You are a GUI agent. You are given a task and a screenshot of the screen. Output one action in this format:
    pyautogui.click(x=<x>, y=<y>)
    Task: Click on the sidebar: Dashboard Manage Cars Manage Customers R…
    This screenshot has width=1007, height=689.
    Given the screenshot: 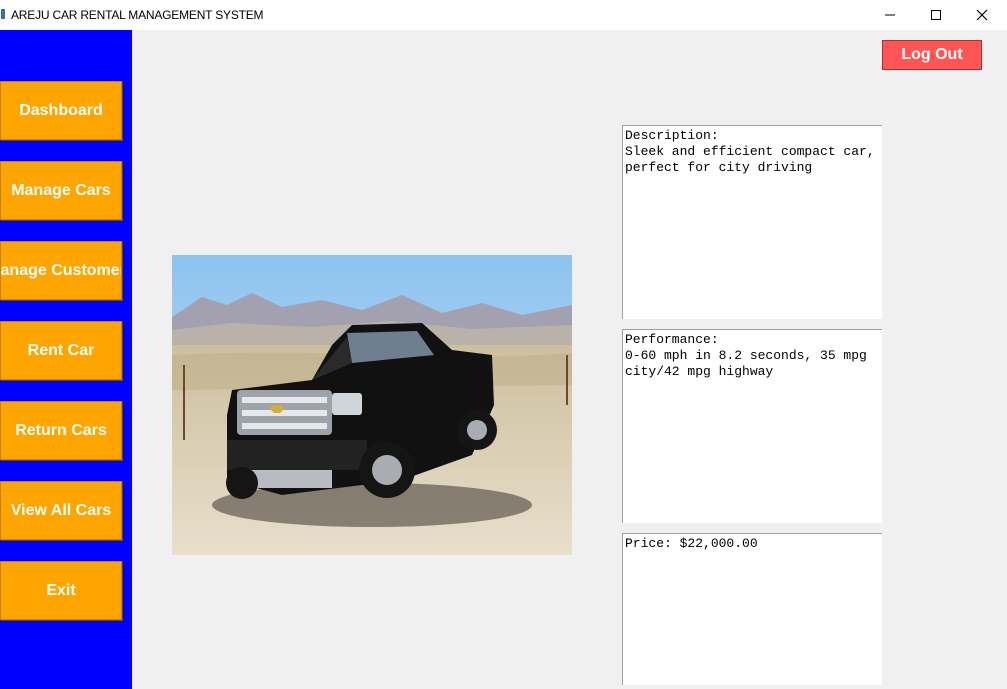 What is the action you would take?
    pyautogui.click(x=66, y=359)
    